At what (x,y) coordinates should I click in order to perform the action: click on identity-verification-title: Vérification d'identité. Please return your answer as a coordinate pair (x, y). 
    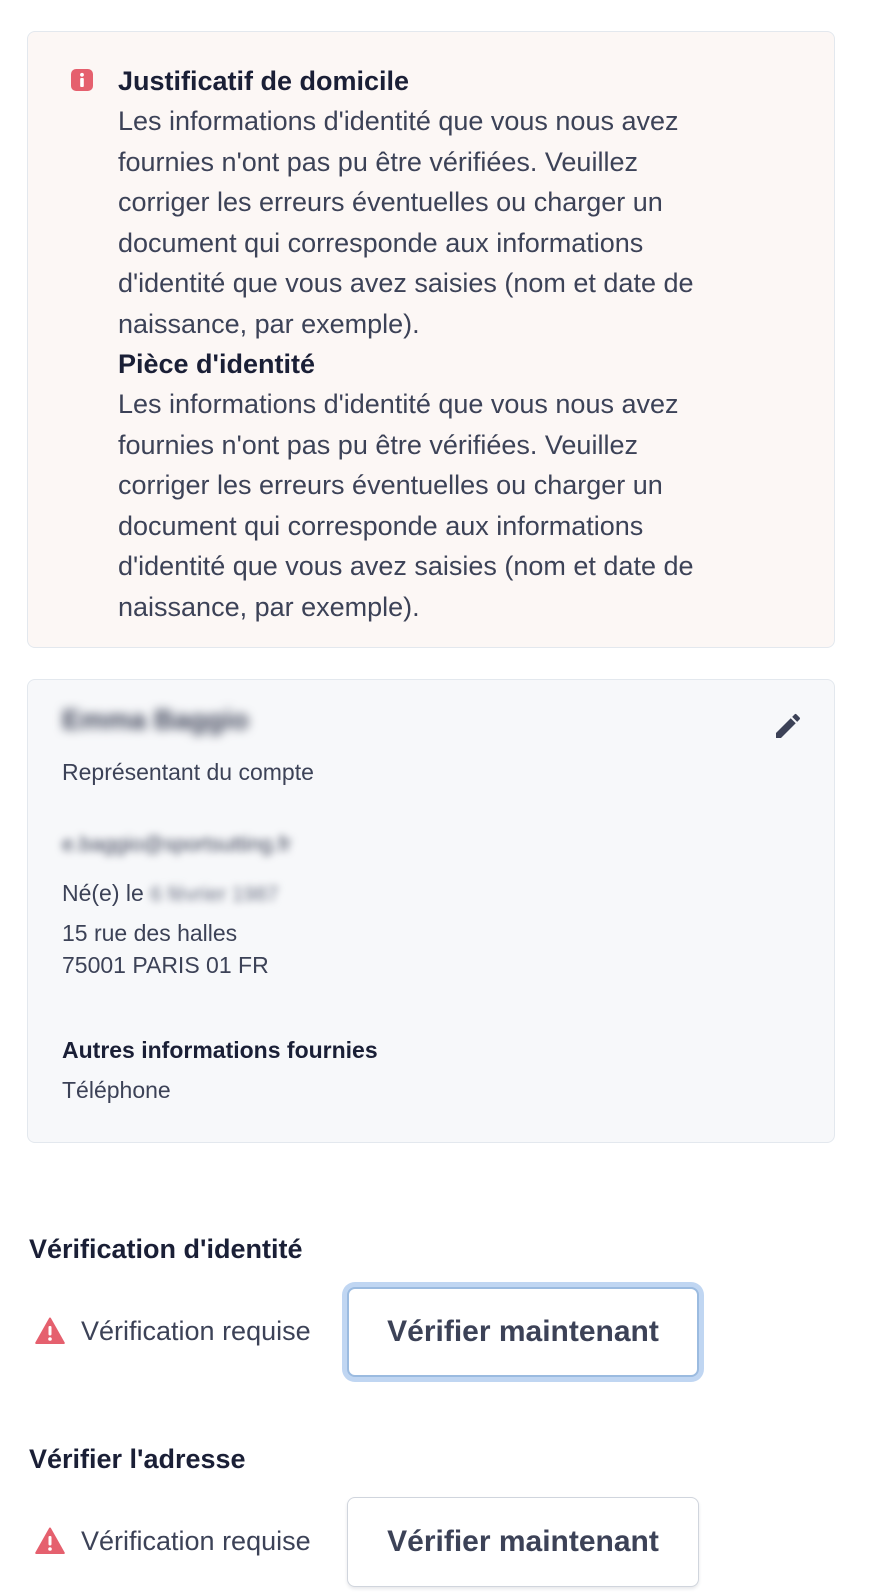
    Looking at the image, I should click on (166, 1249).